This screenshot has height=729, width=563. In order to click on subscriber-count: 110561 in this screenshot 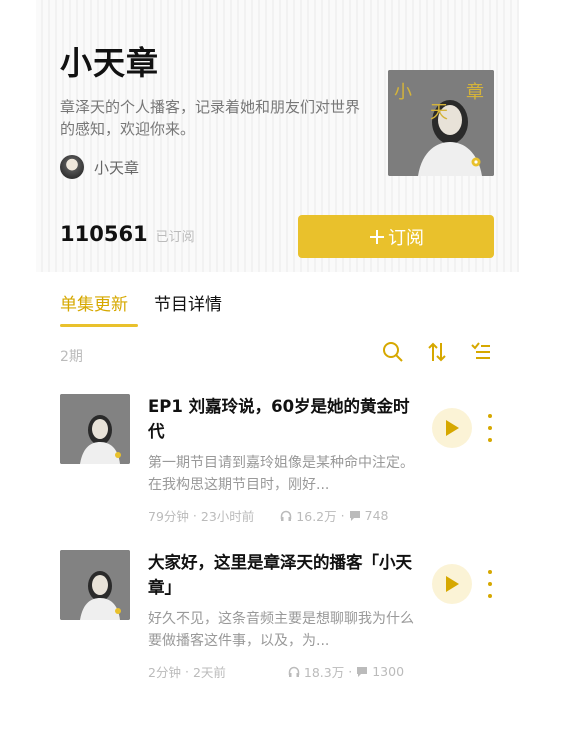, I will do `click(104, 234)`.